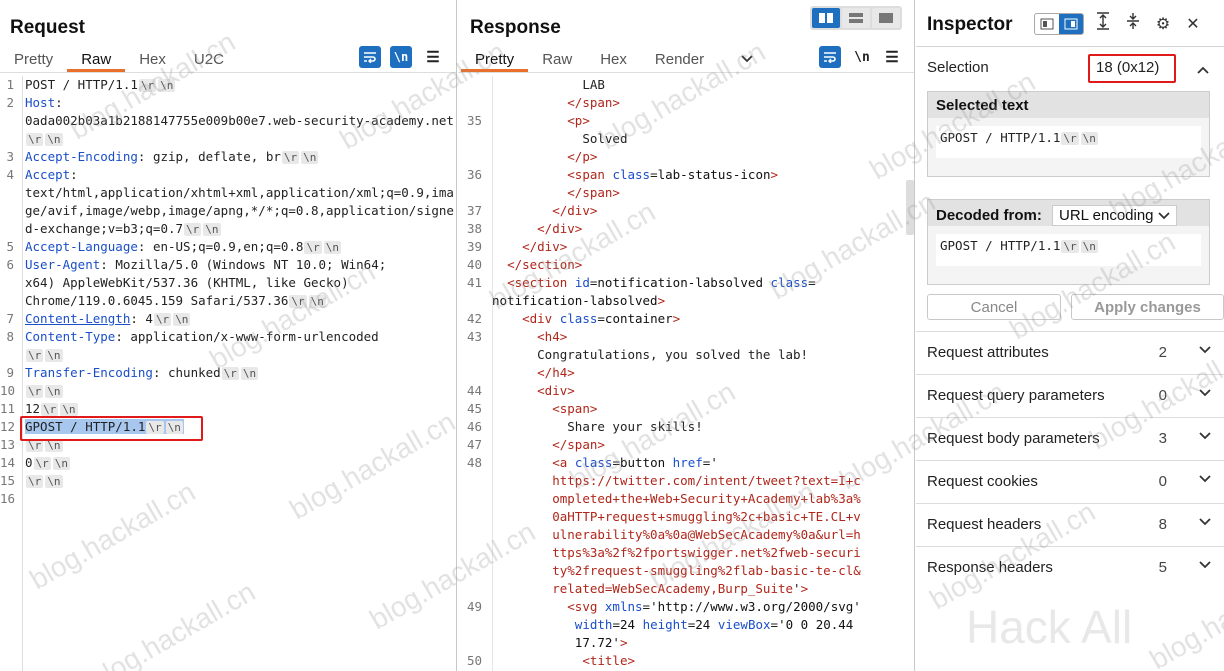  I want to click on line-number: 40, so click(474, 264).